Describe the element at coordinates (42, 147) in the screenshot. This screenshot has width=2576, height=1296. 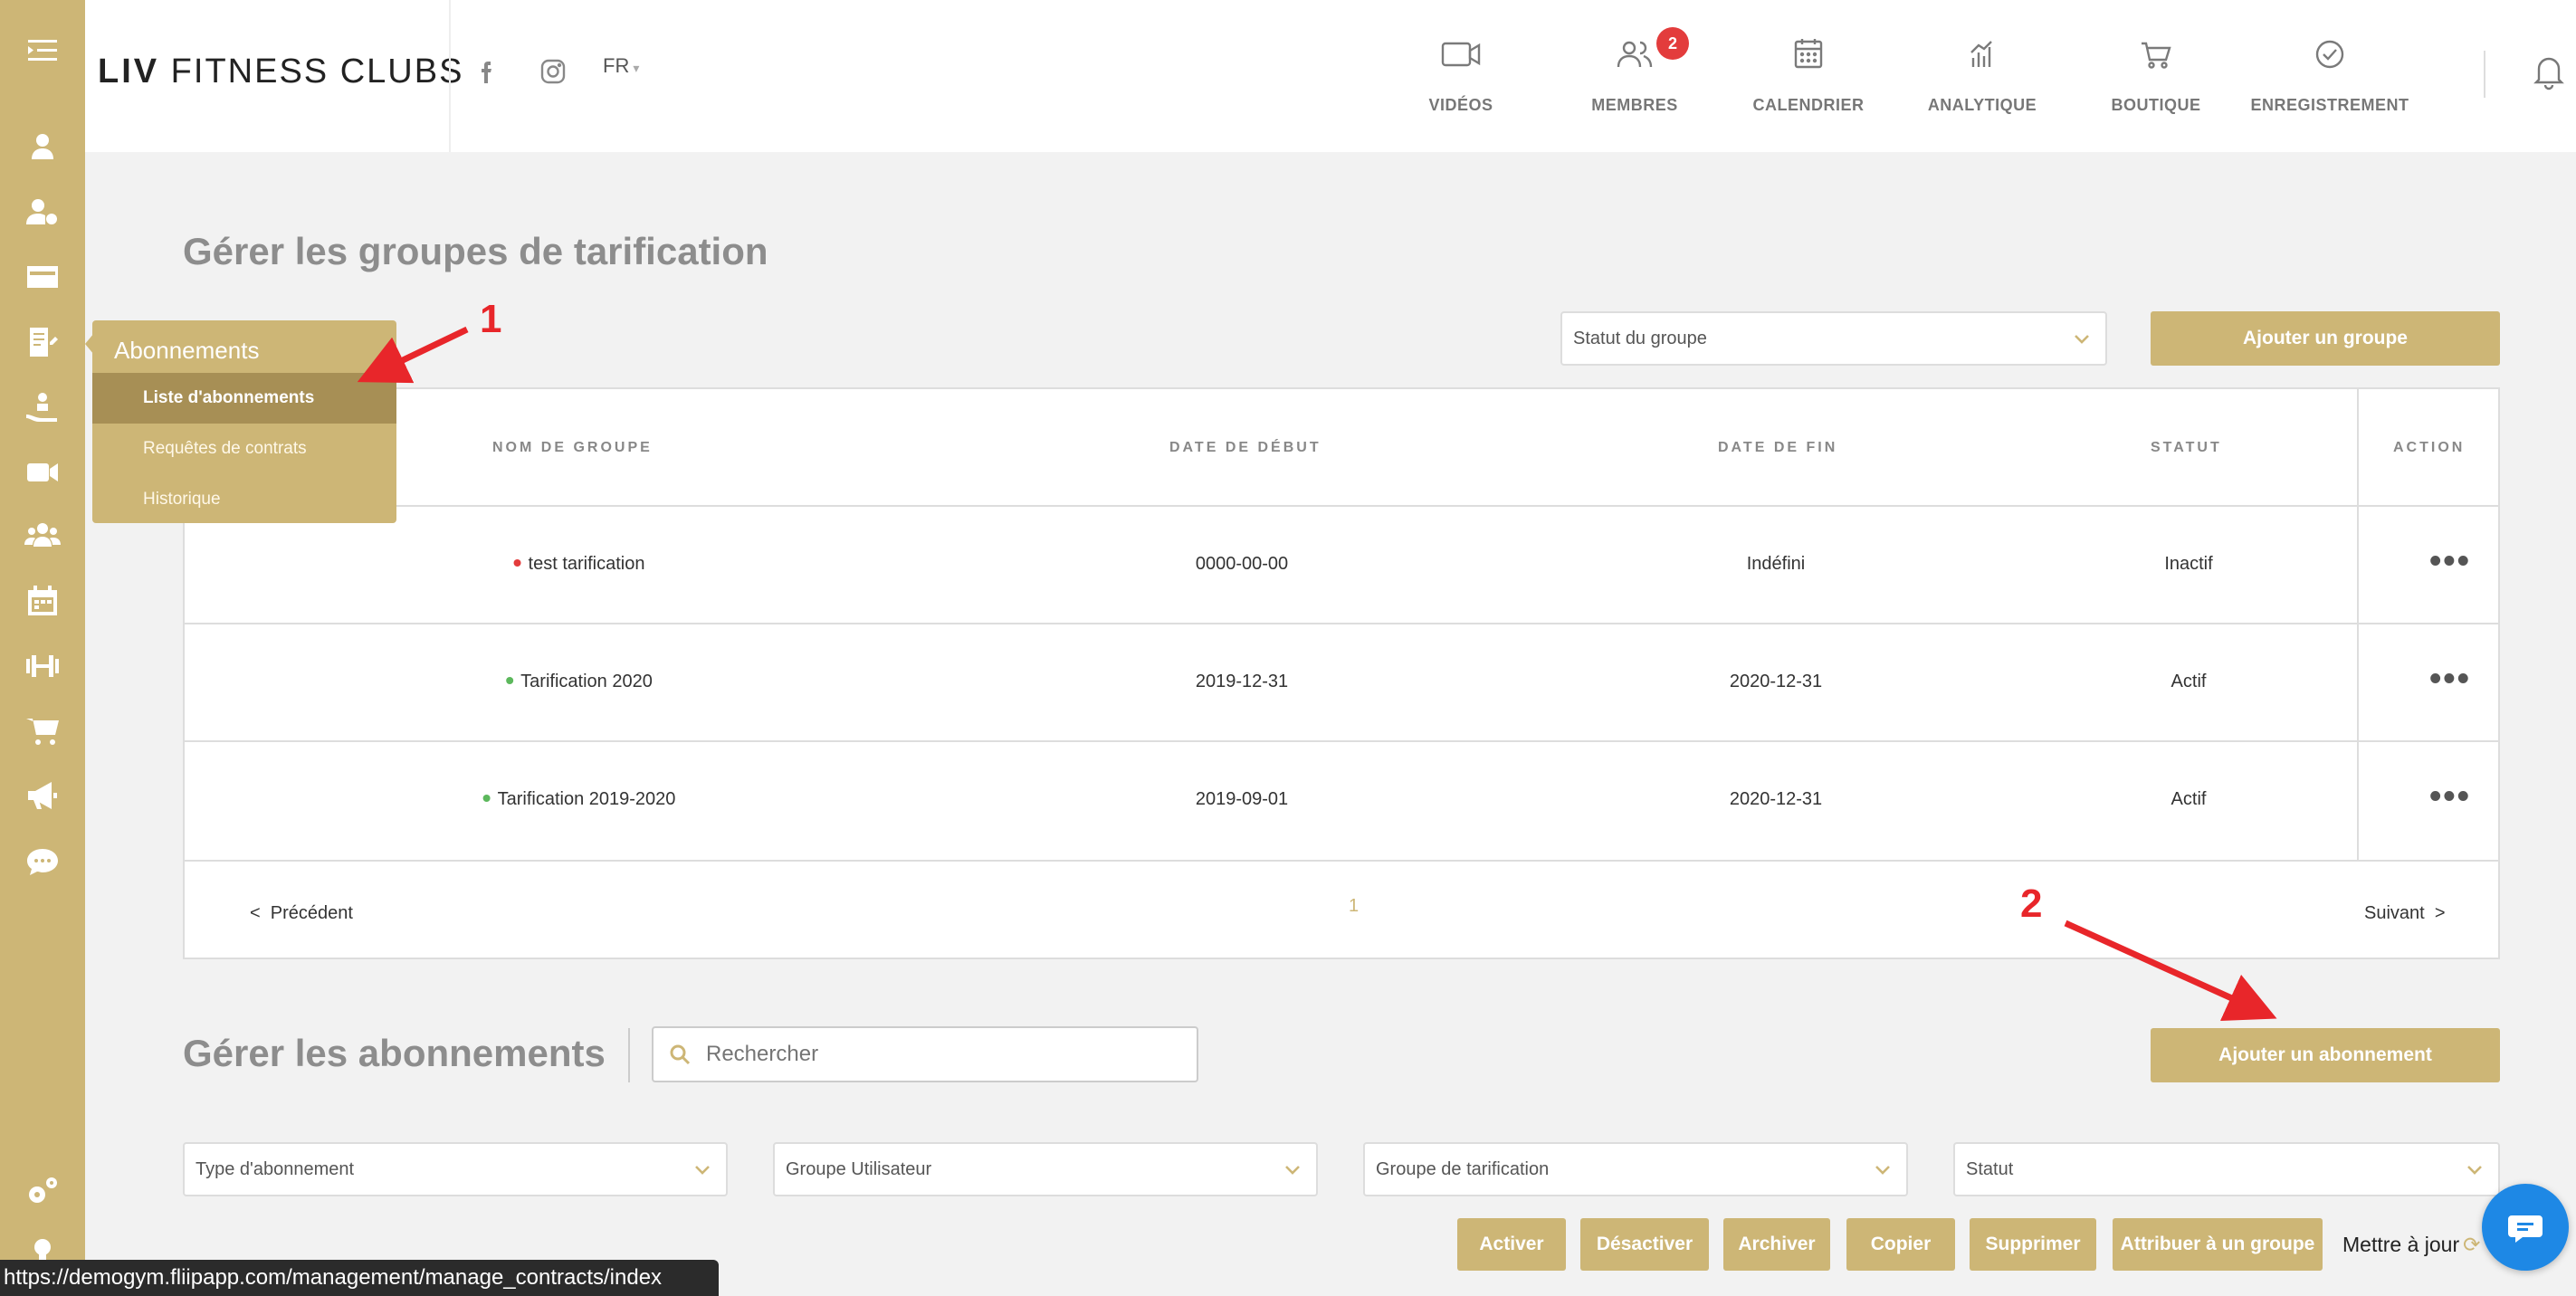
I see `user-icon` at that location.